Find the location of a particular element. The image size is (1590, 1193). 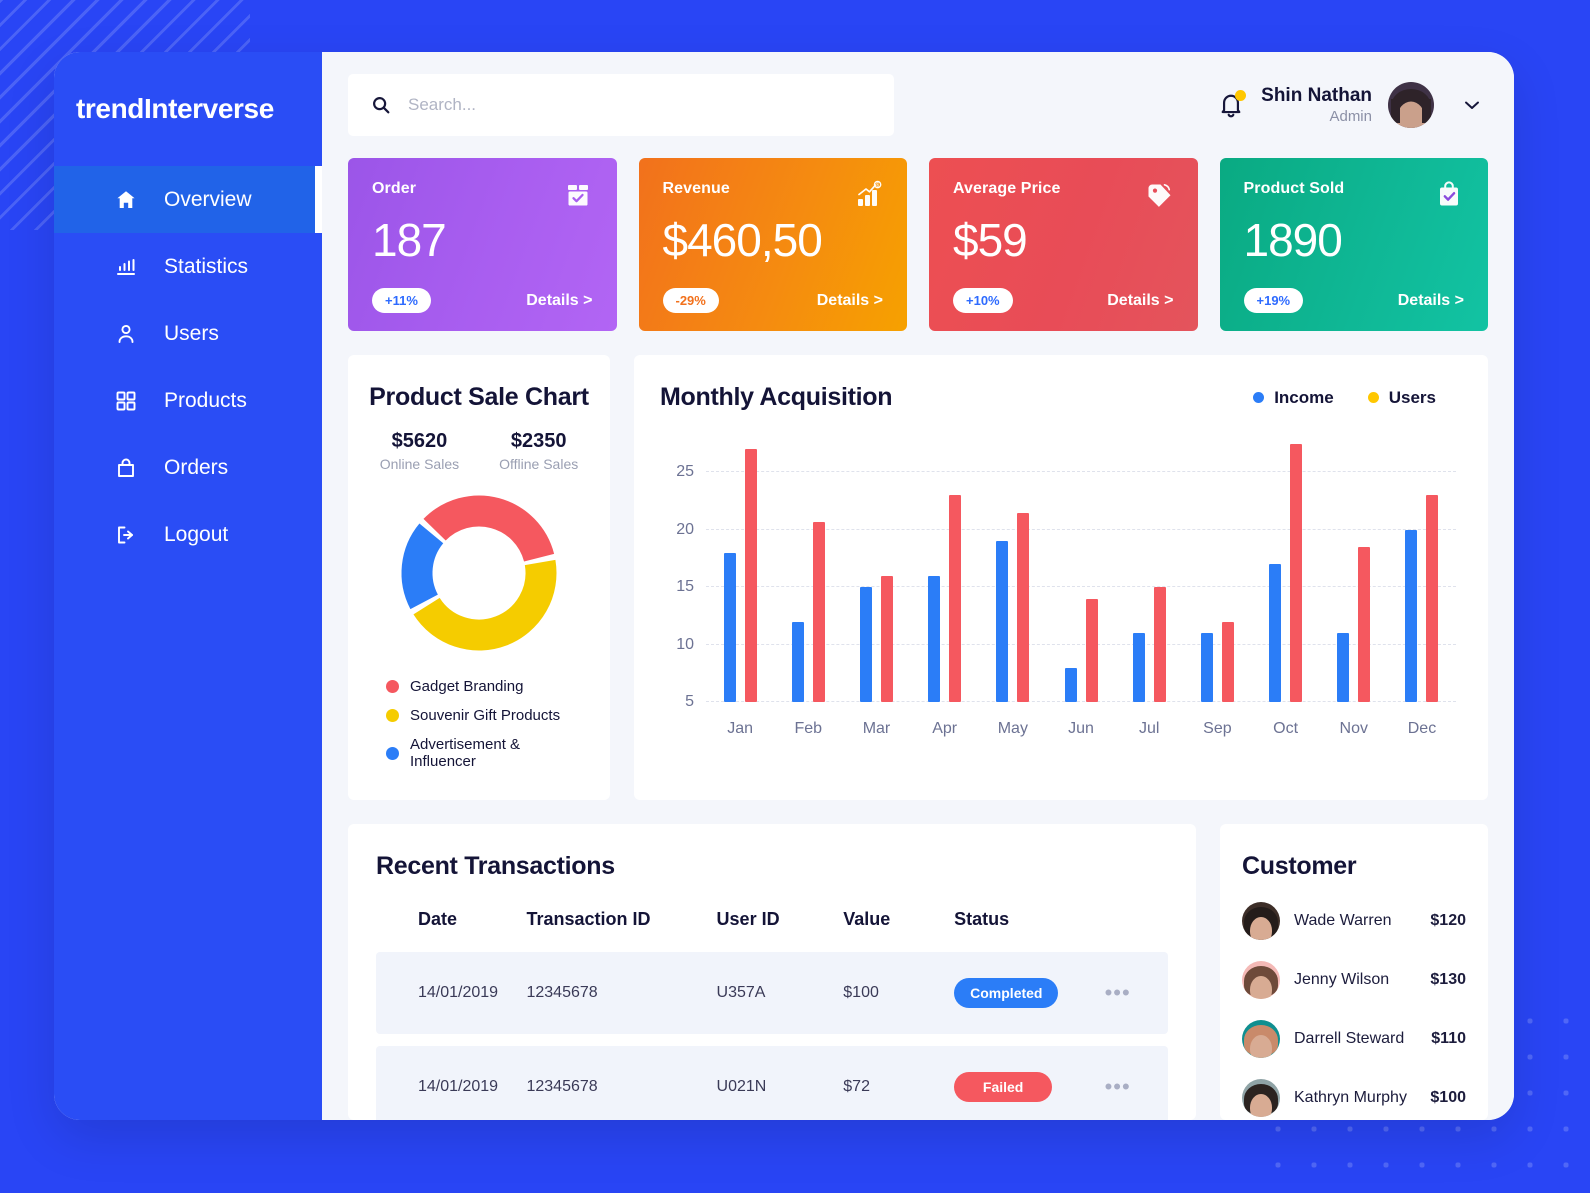

stat-card-product-sold: Product Sold 1890 +19% Details > is located at coordinates (1353, 244).